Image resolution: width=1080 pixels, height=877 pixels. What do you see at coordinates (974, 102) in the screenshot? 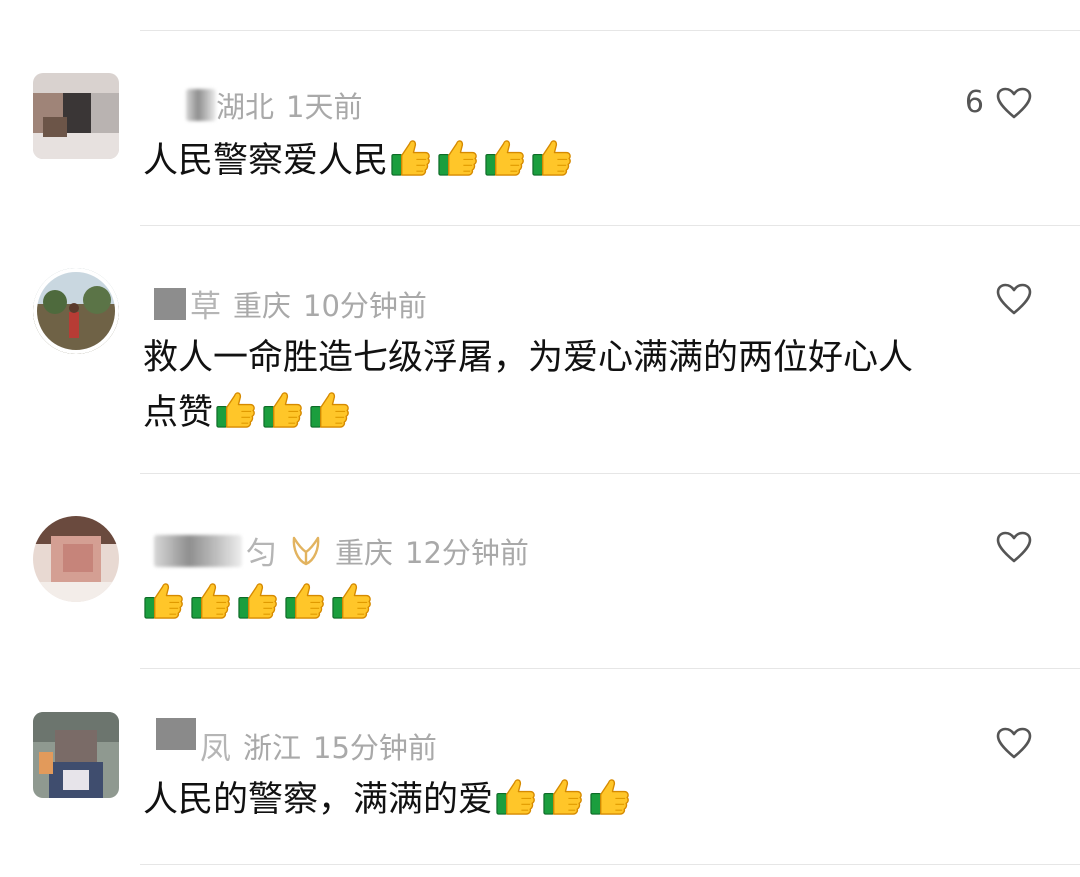
I see `like-count: 6` at bounding box center [974, 102].